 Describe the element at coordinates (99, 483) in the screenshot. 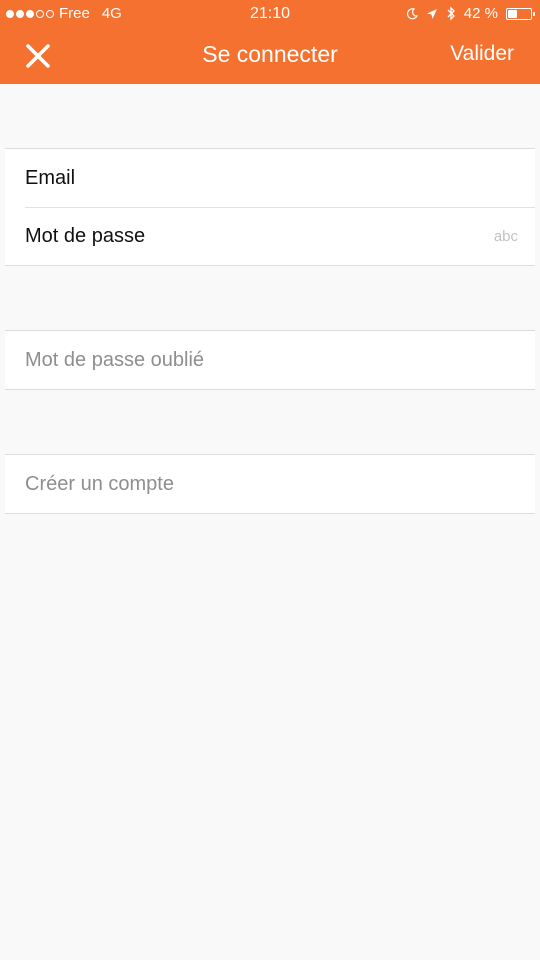

I see `create-account-label: Créer un compte` at that location.